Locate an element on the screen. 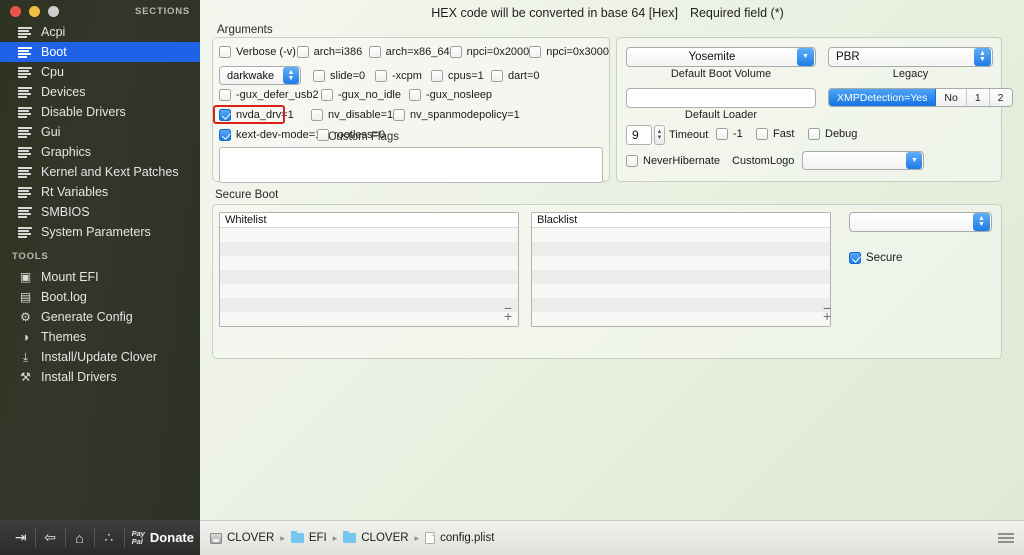  sidebar-item-disable-drivers: Disable Drivers is located at coordinates (100, 112).